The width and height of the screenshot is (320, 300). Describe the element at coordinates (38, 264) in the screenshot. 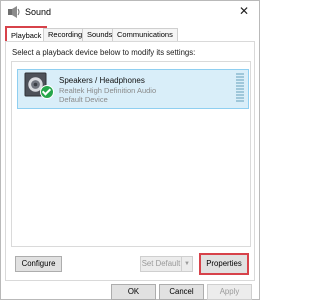

I see `configure-button: Configure` at that location.